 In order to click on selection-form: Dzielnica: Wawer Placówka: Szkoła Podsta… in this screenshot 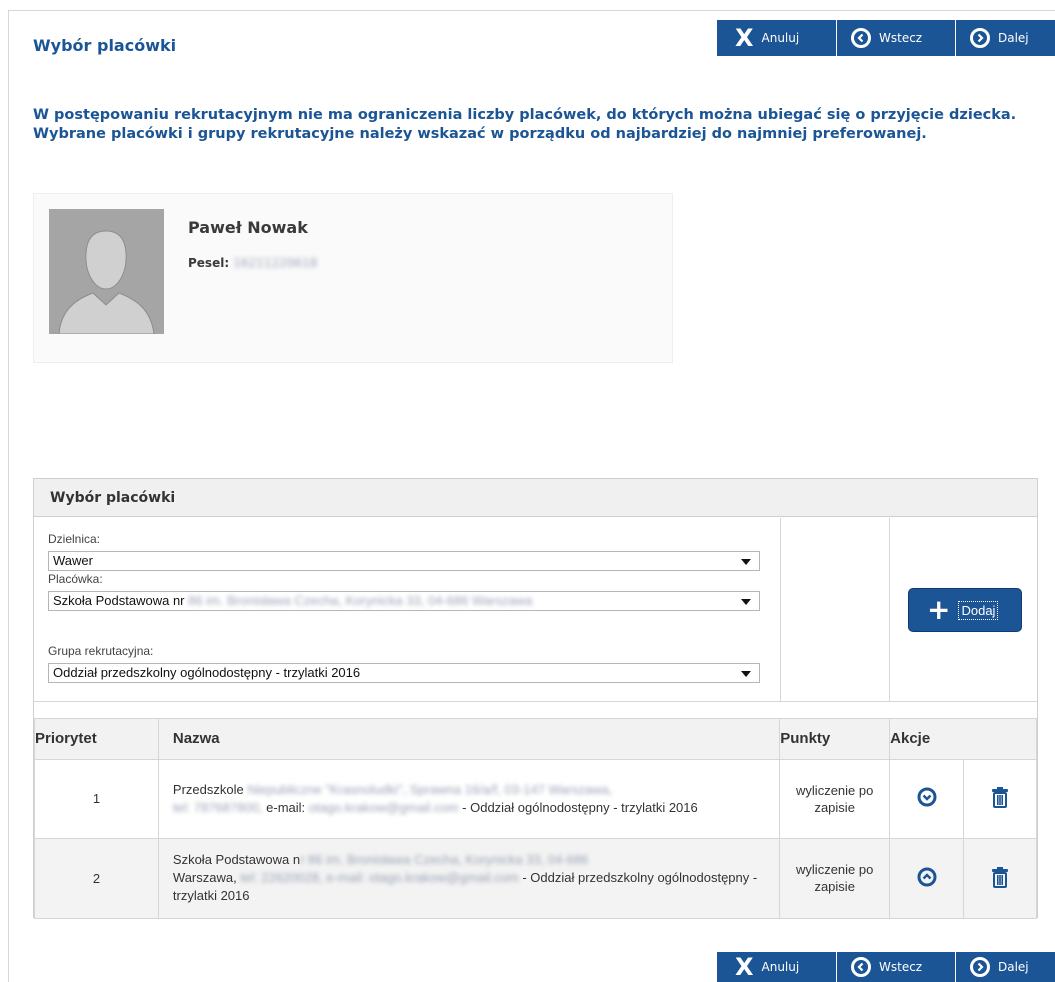, I will do `click(407, 609)`.